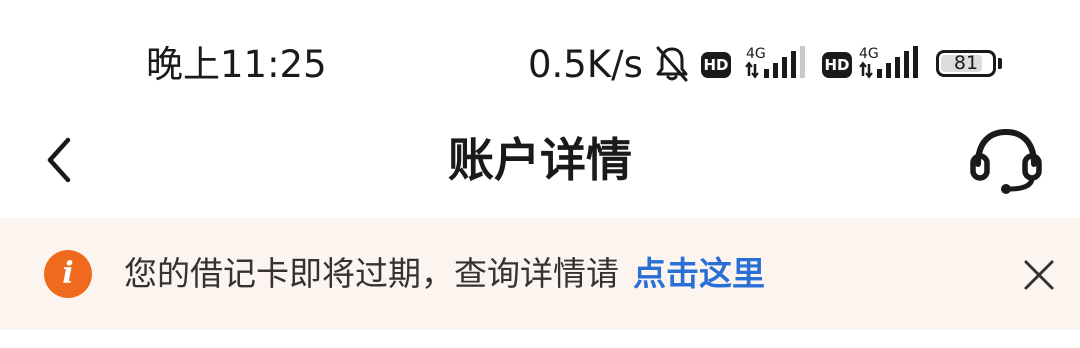  I want to click on battery-percentage: 81, so click(966, 63).